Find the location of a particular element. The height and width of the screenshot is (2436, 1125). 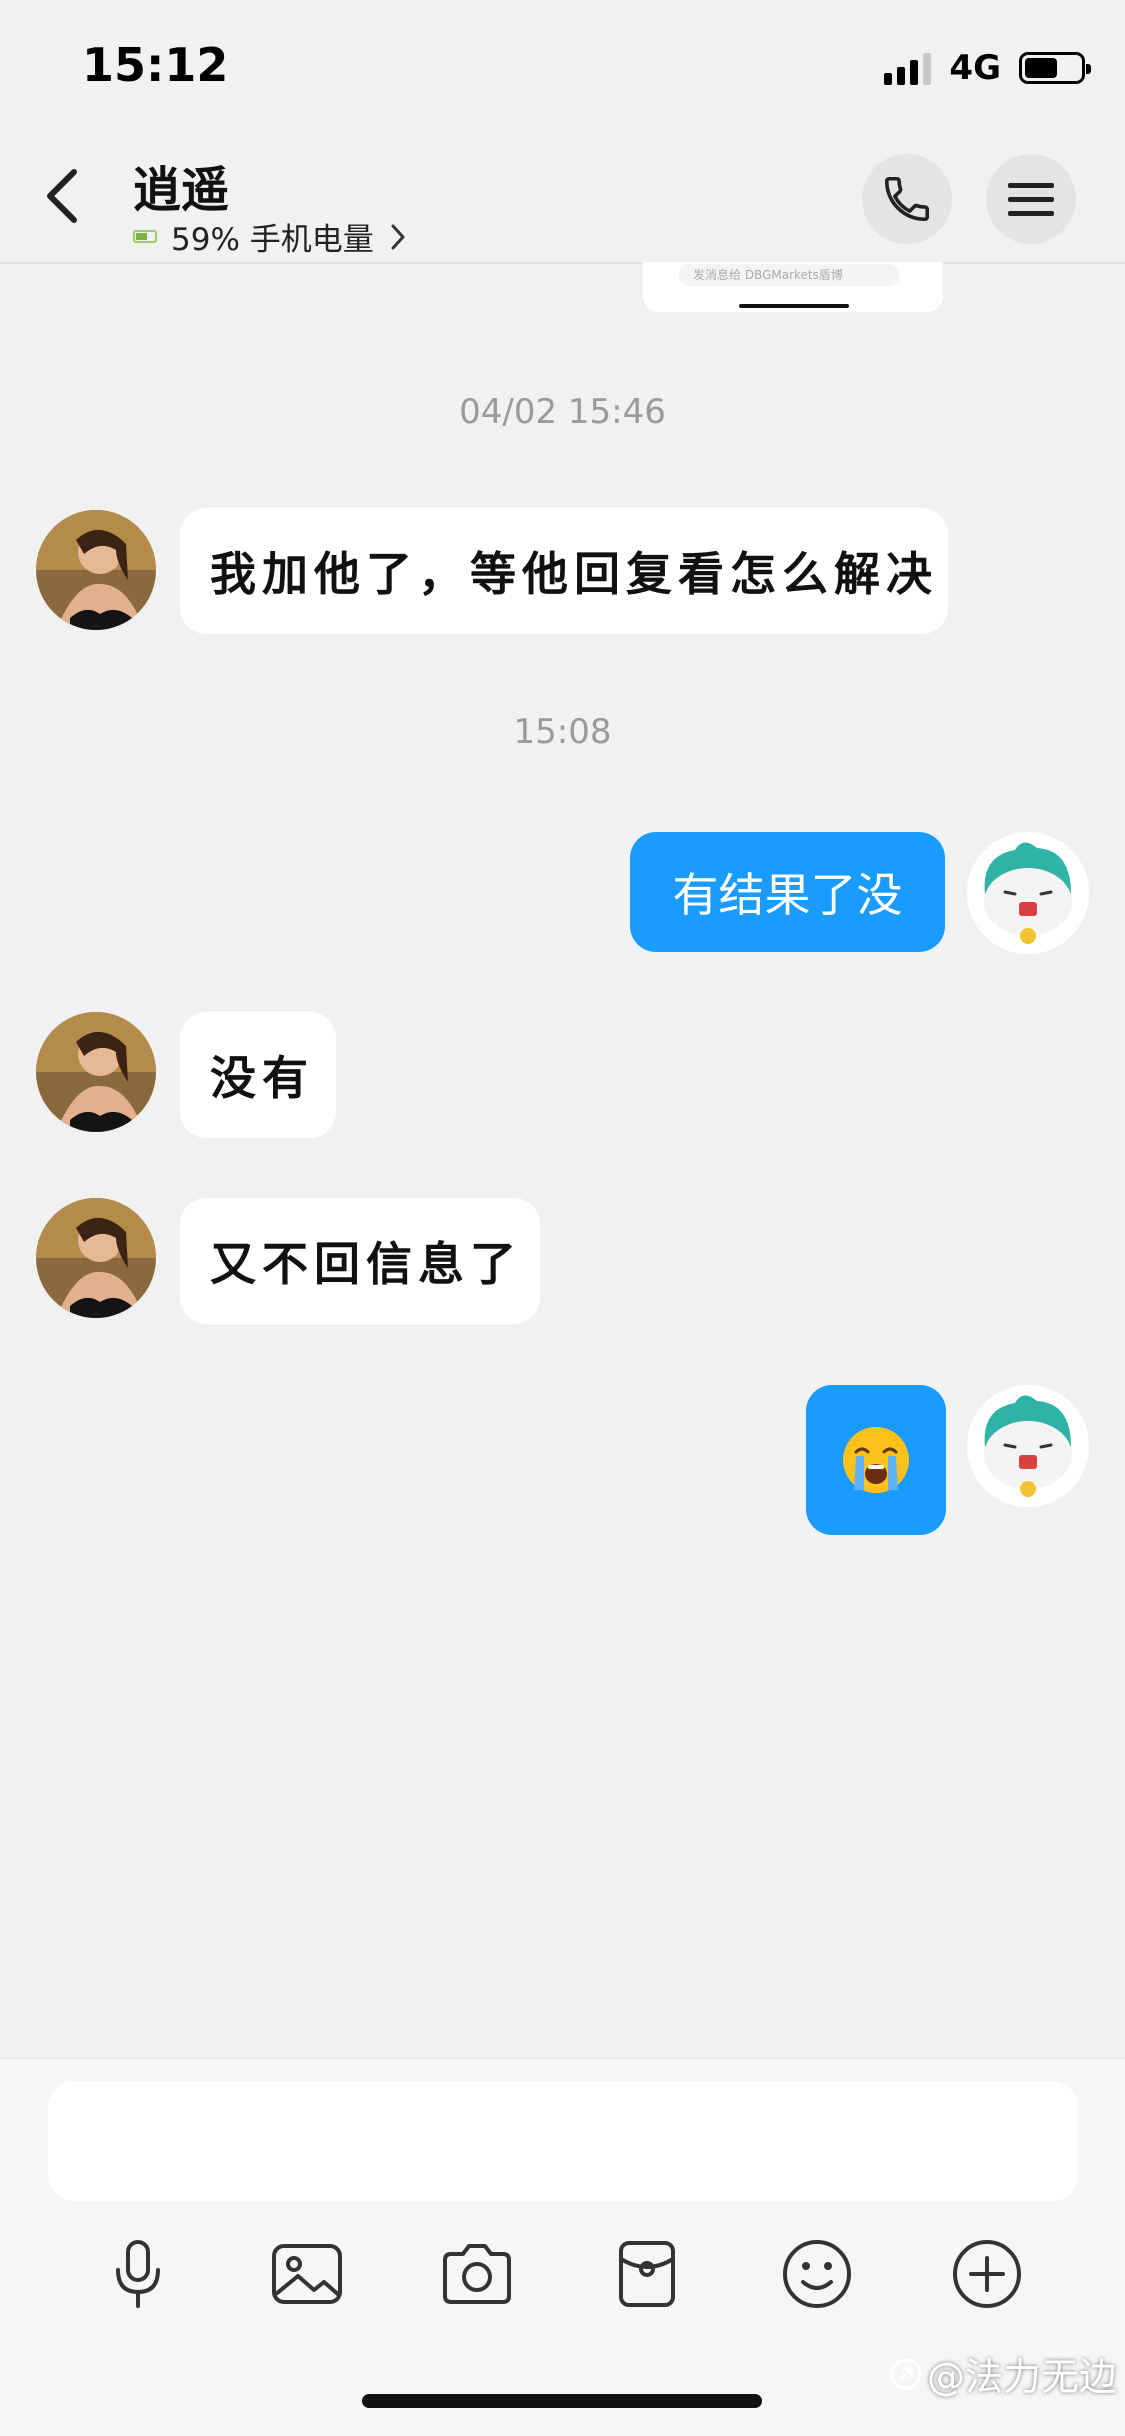

message-text: 有结果了没 is located at coordinates (787, 895).